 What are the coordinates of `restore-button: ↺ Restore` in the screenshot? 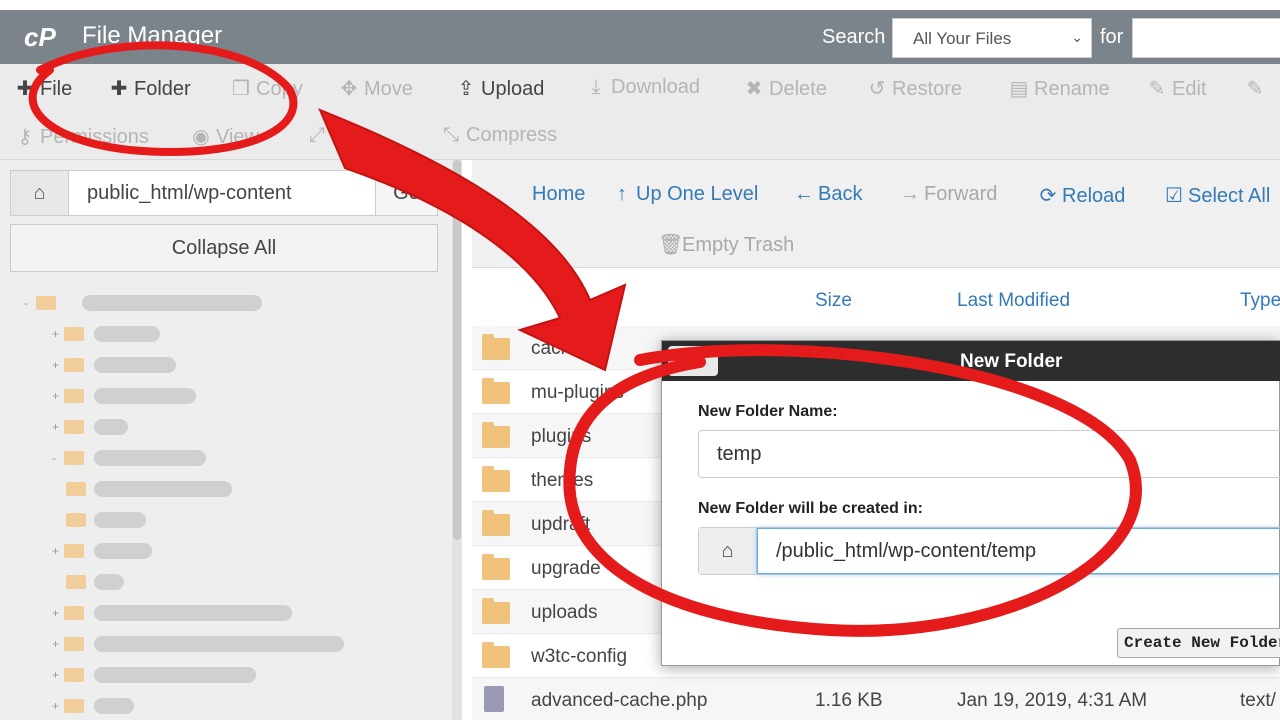 It's located at (914, 88).